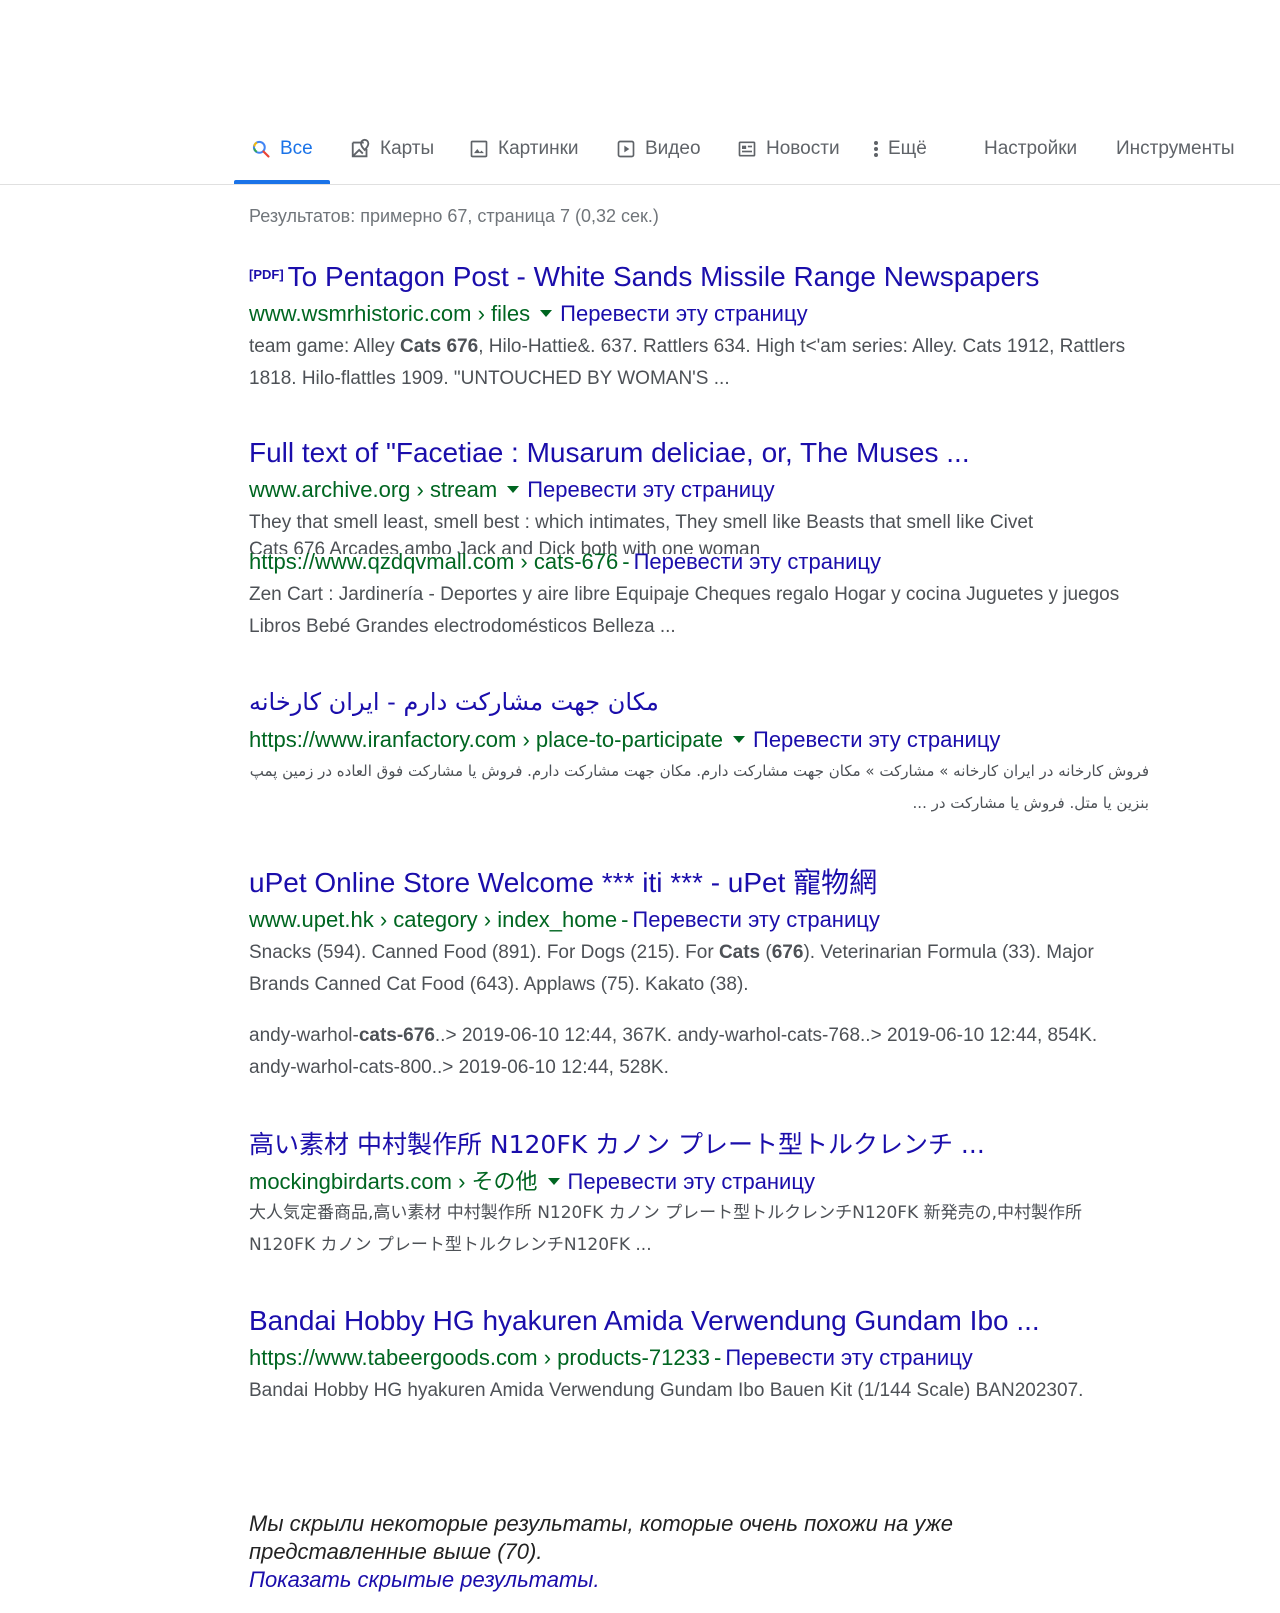 This screenshot has width=1280, height=1613. I want to click on tab-more: Ещё, so click(898, 156).